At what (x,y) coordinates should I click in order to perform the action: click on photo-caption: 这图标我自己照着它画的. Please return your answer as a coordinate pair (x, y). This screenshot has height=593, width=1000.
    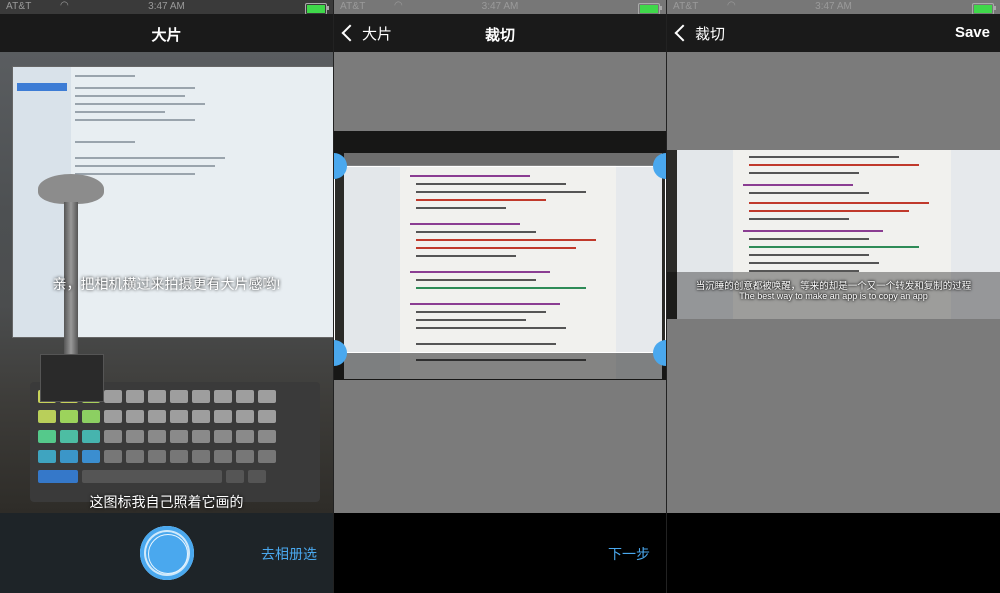
    Looking at the image, I should click on (166, 502).